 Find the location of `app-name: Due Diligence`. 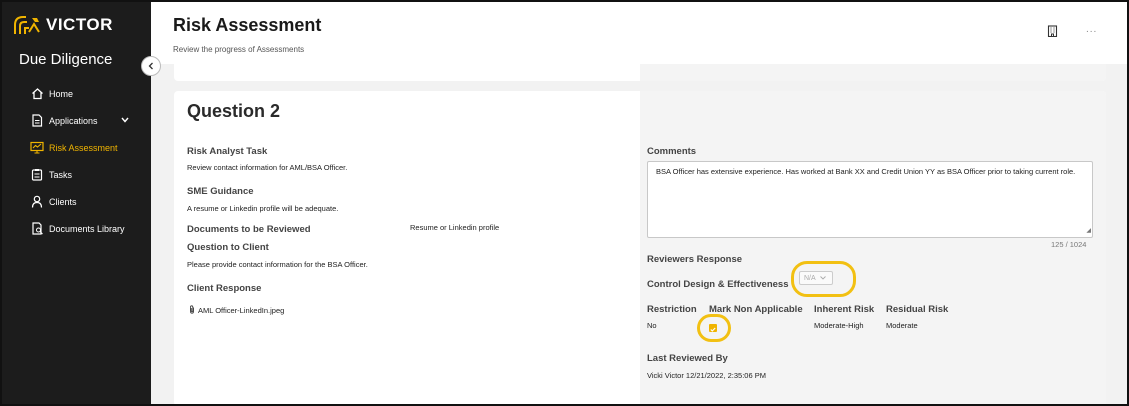

app-name: Due Diligence is located at coordinates (66, 59).